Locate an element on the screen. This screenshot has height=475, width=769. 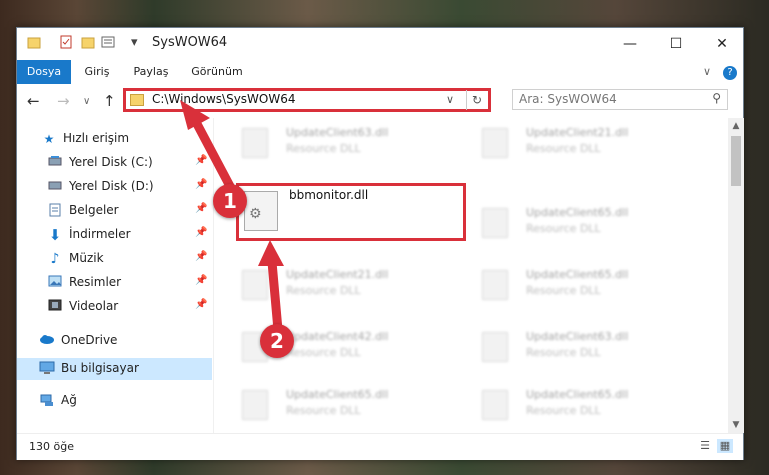
sidebar-item-onedrive: OneDrive is located at coordinates (114, 341).